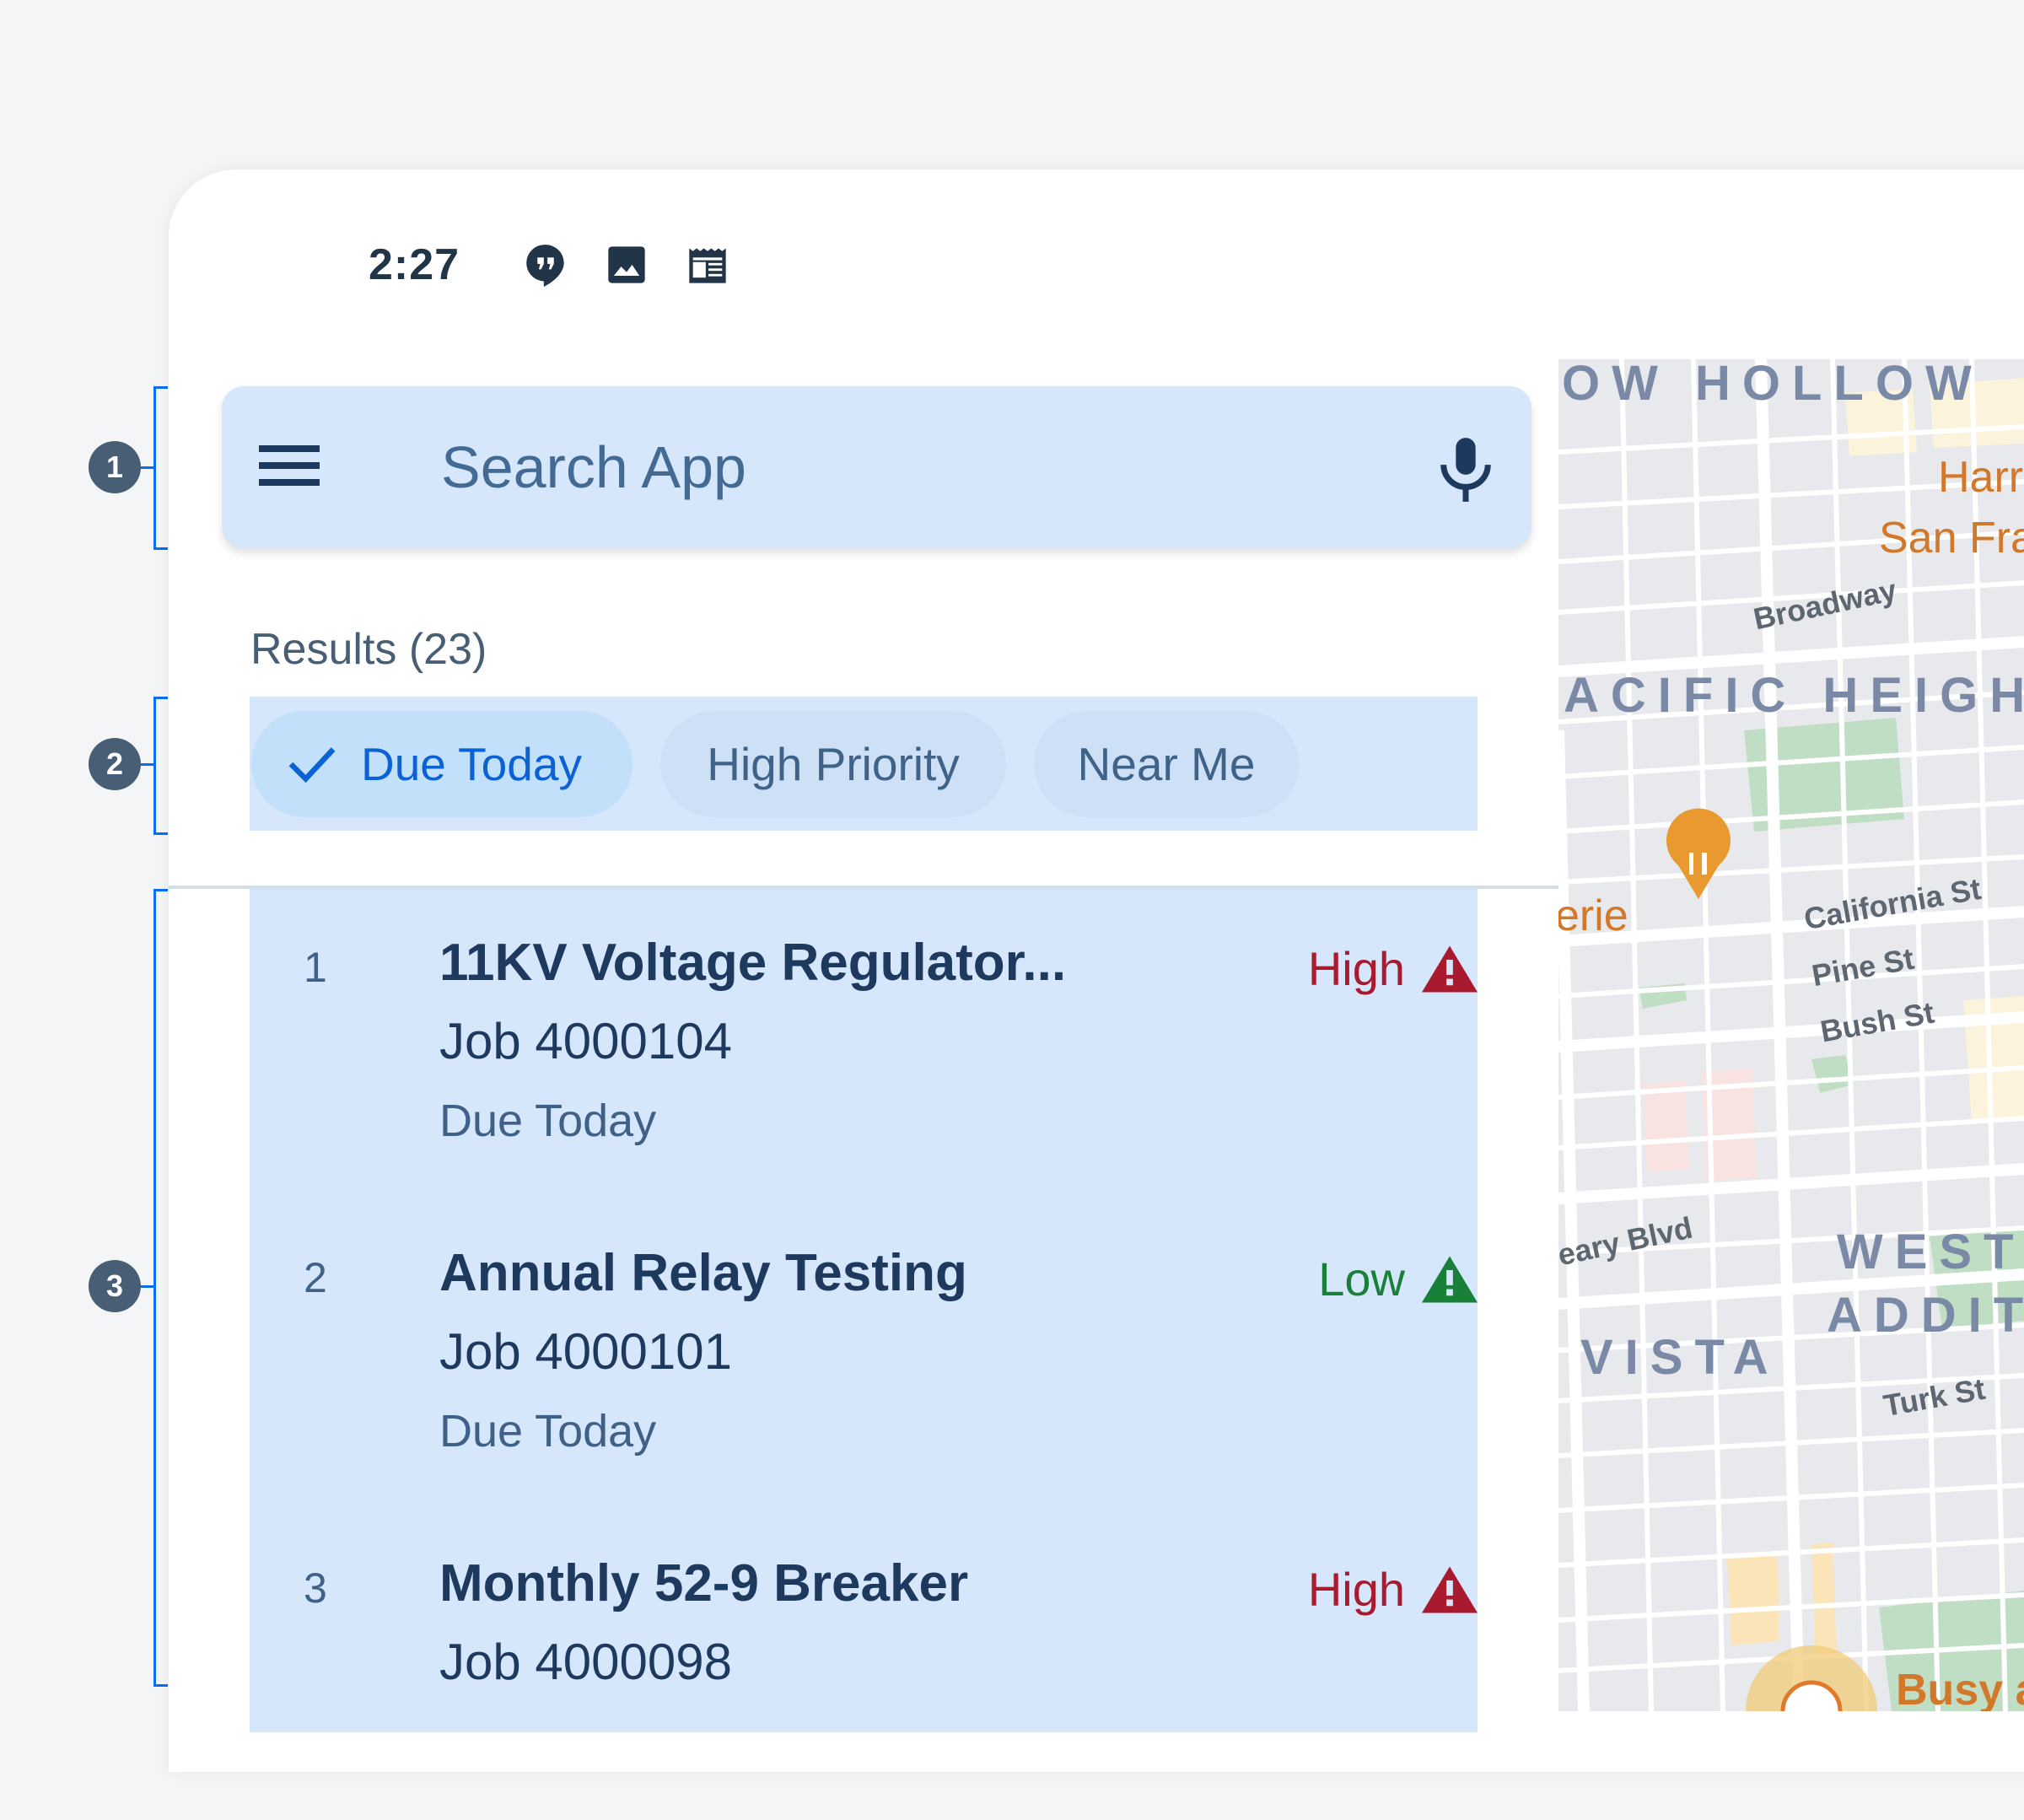  Describe the element at coordinates (415, 264) in the screenshot. I see `status-time: 2:27` at that location.